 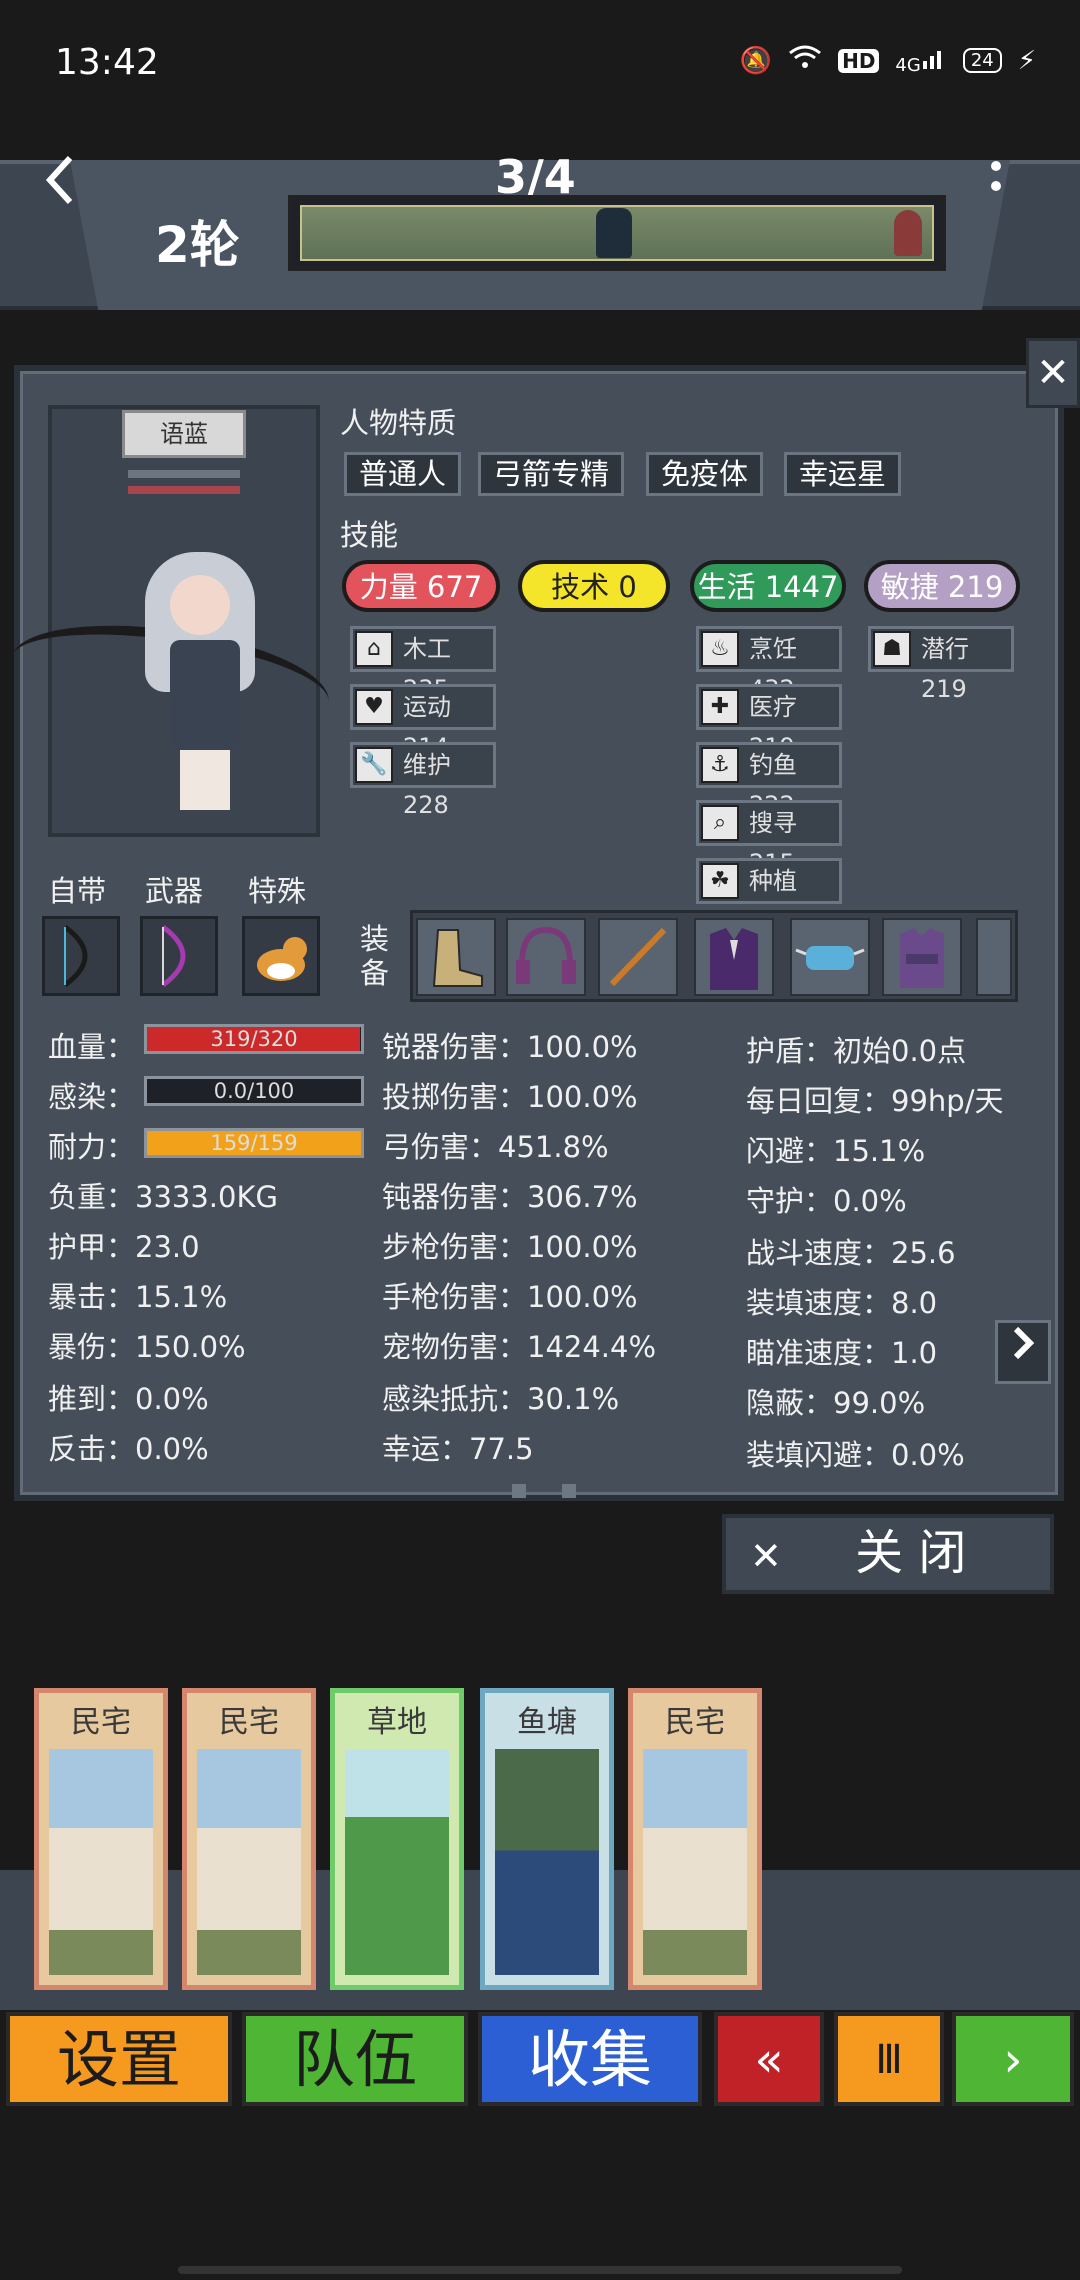 I want to click on stat-throw-damage: 投掷伤害：100.0%, so click(x=510, y=1097).